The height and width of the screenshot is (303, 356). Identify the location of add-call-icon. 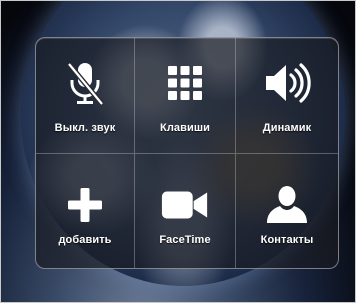
(85, 205).